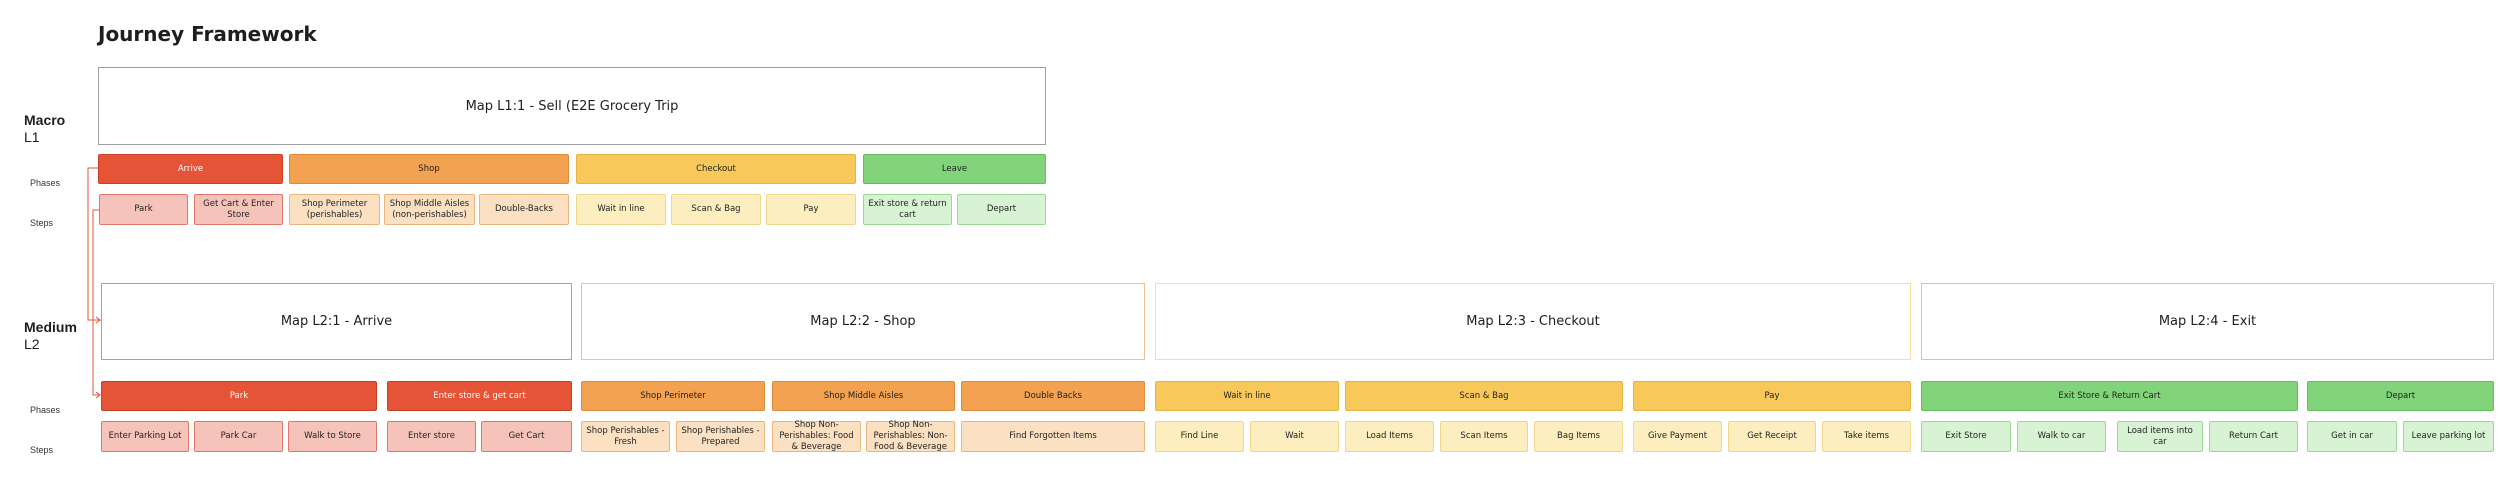  I want to click on l2-step-shop-perishables-prepared: Shop Perishables - Prepared, so click(720, 436).